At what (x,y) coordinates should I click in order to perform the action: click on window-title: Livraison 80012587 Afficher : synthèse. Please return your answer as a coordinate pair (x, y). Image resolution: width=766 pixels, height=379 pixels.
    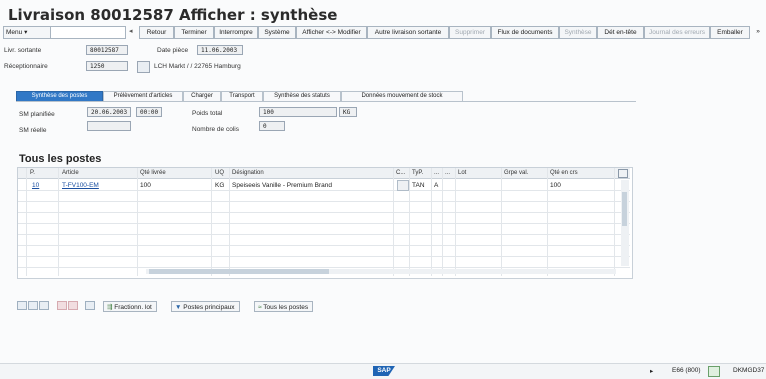
    Looking at the image, I should click on (173, 15).